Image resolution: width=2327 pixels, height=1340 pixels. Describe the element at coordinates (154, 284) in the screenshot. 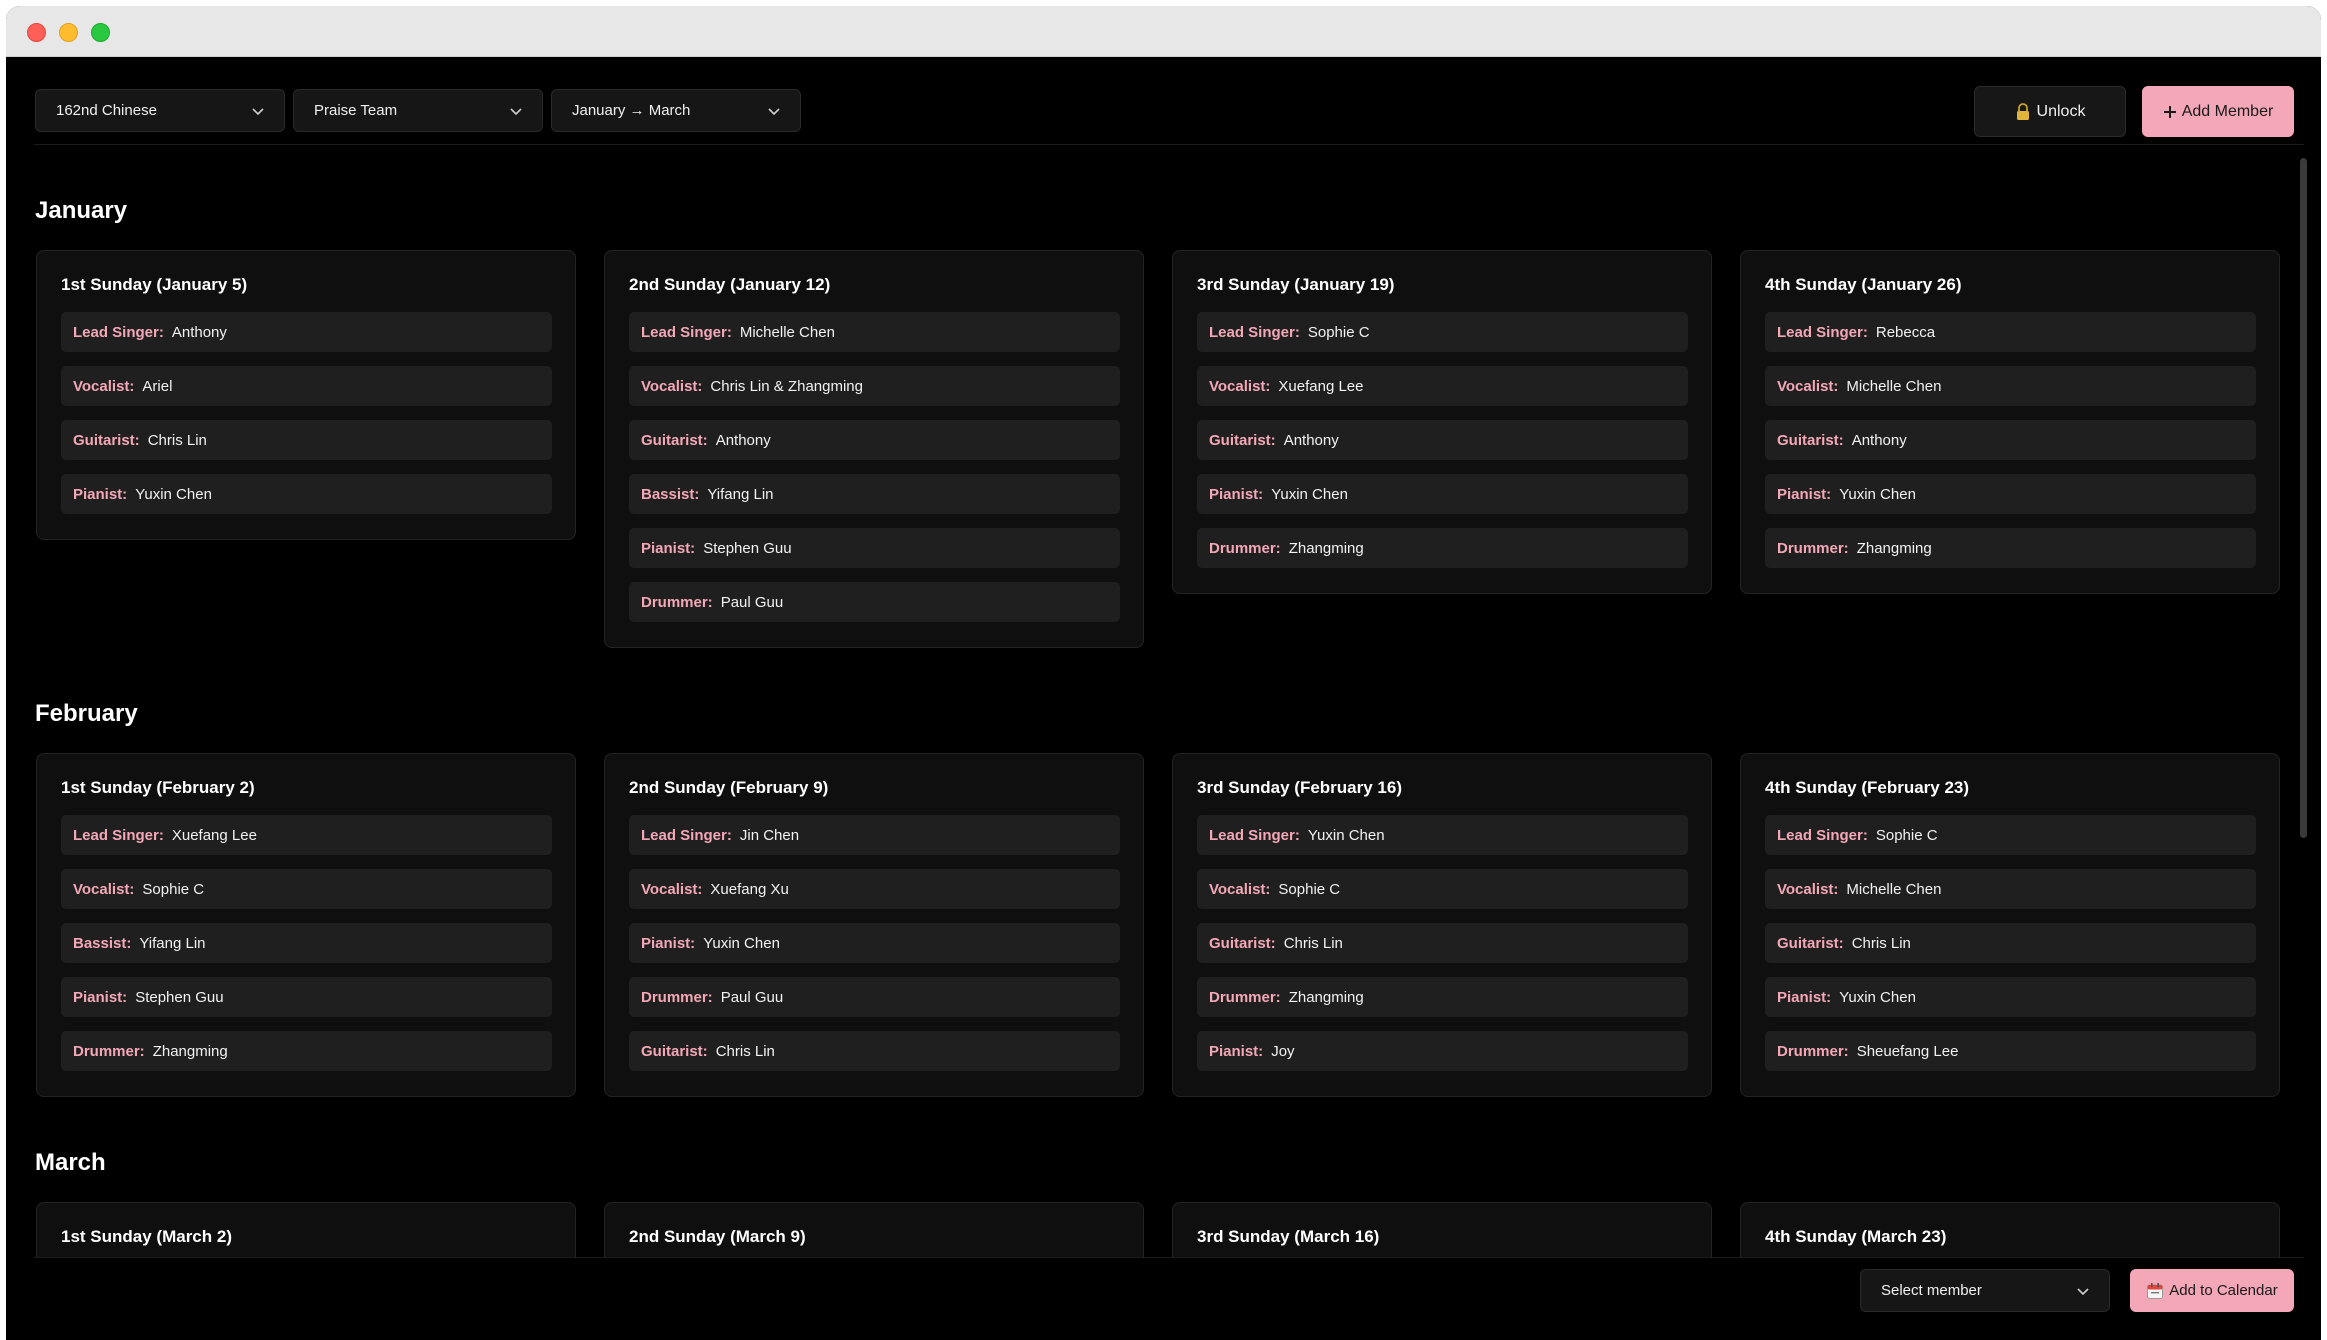

I see `sunday-title: 1st Sunday (January 5)` at that location.